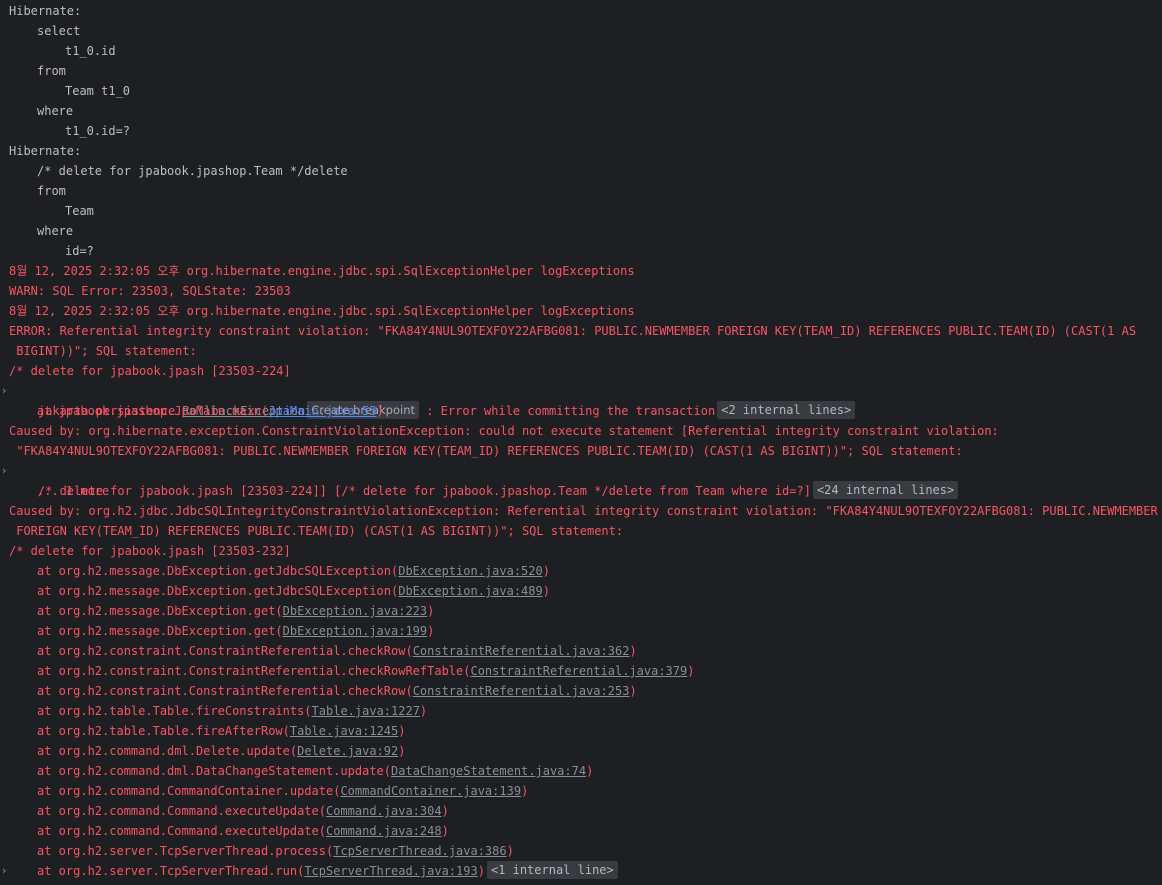 This screenshot has height=885, width=1162. Describe the element at coordinates (163, 731) in the screenshot. I see `stack-frame-text: at org.h2.table.Table.fireAfterRow(` at that location.